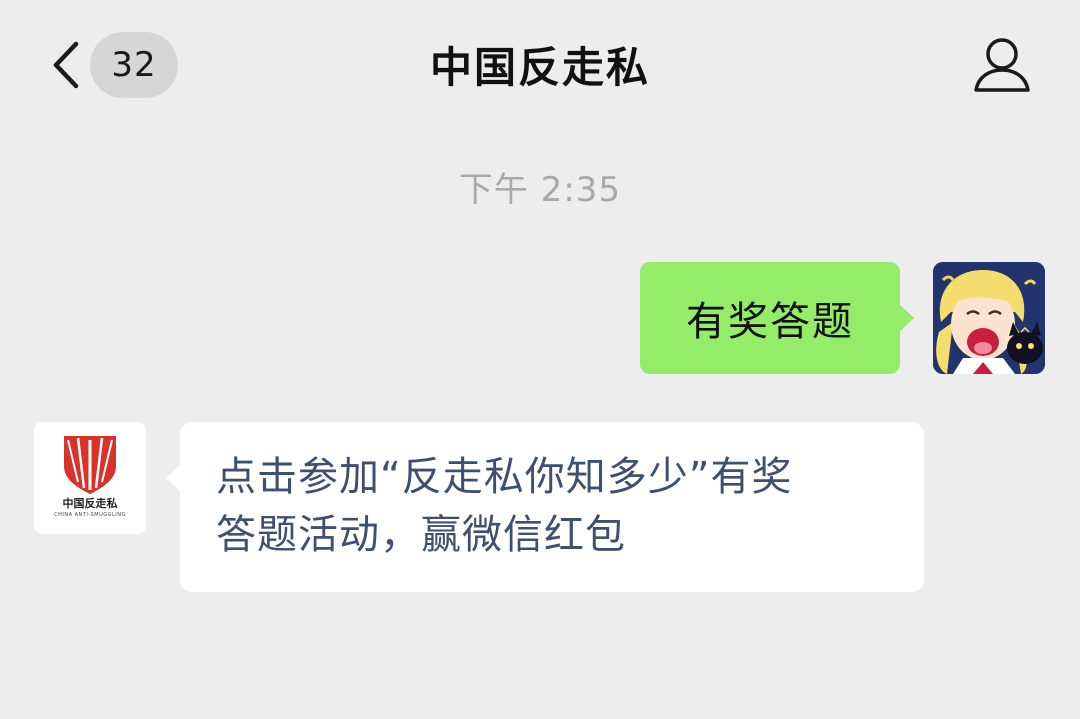 The image size is (1080, 719). What do you see at coordinates (555, 535) in the screenshot?
I see `message-line: 答题活动，赢微信红包` at bounding box center [555, 535].